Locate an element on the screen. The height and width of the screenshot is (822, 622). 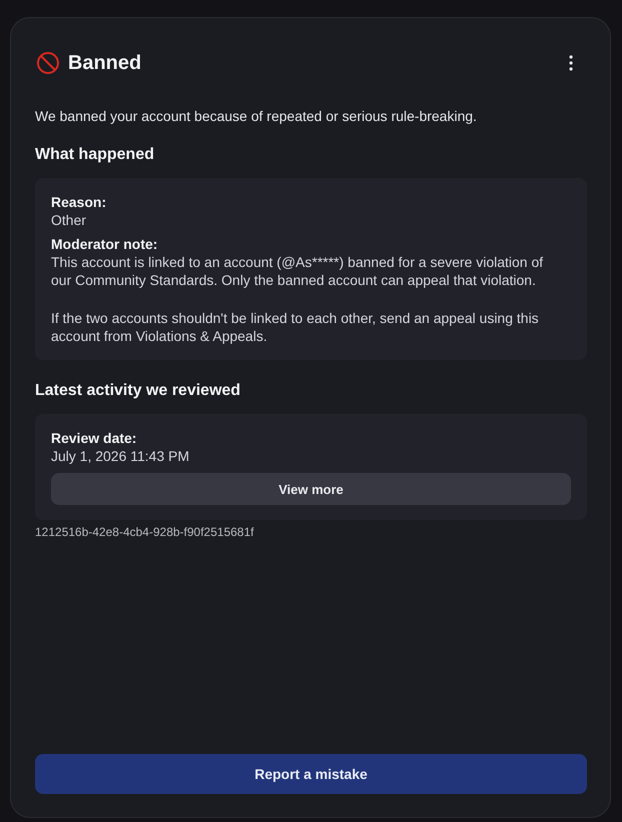
intro-text: We banned your account because of repeated or serious rule-breaking. is located at coordinates (256, 116).